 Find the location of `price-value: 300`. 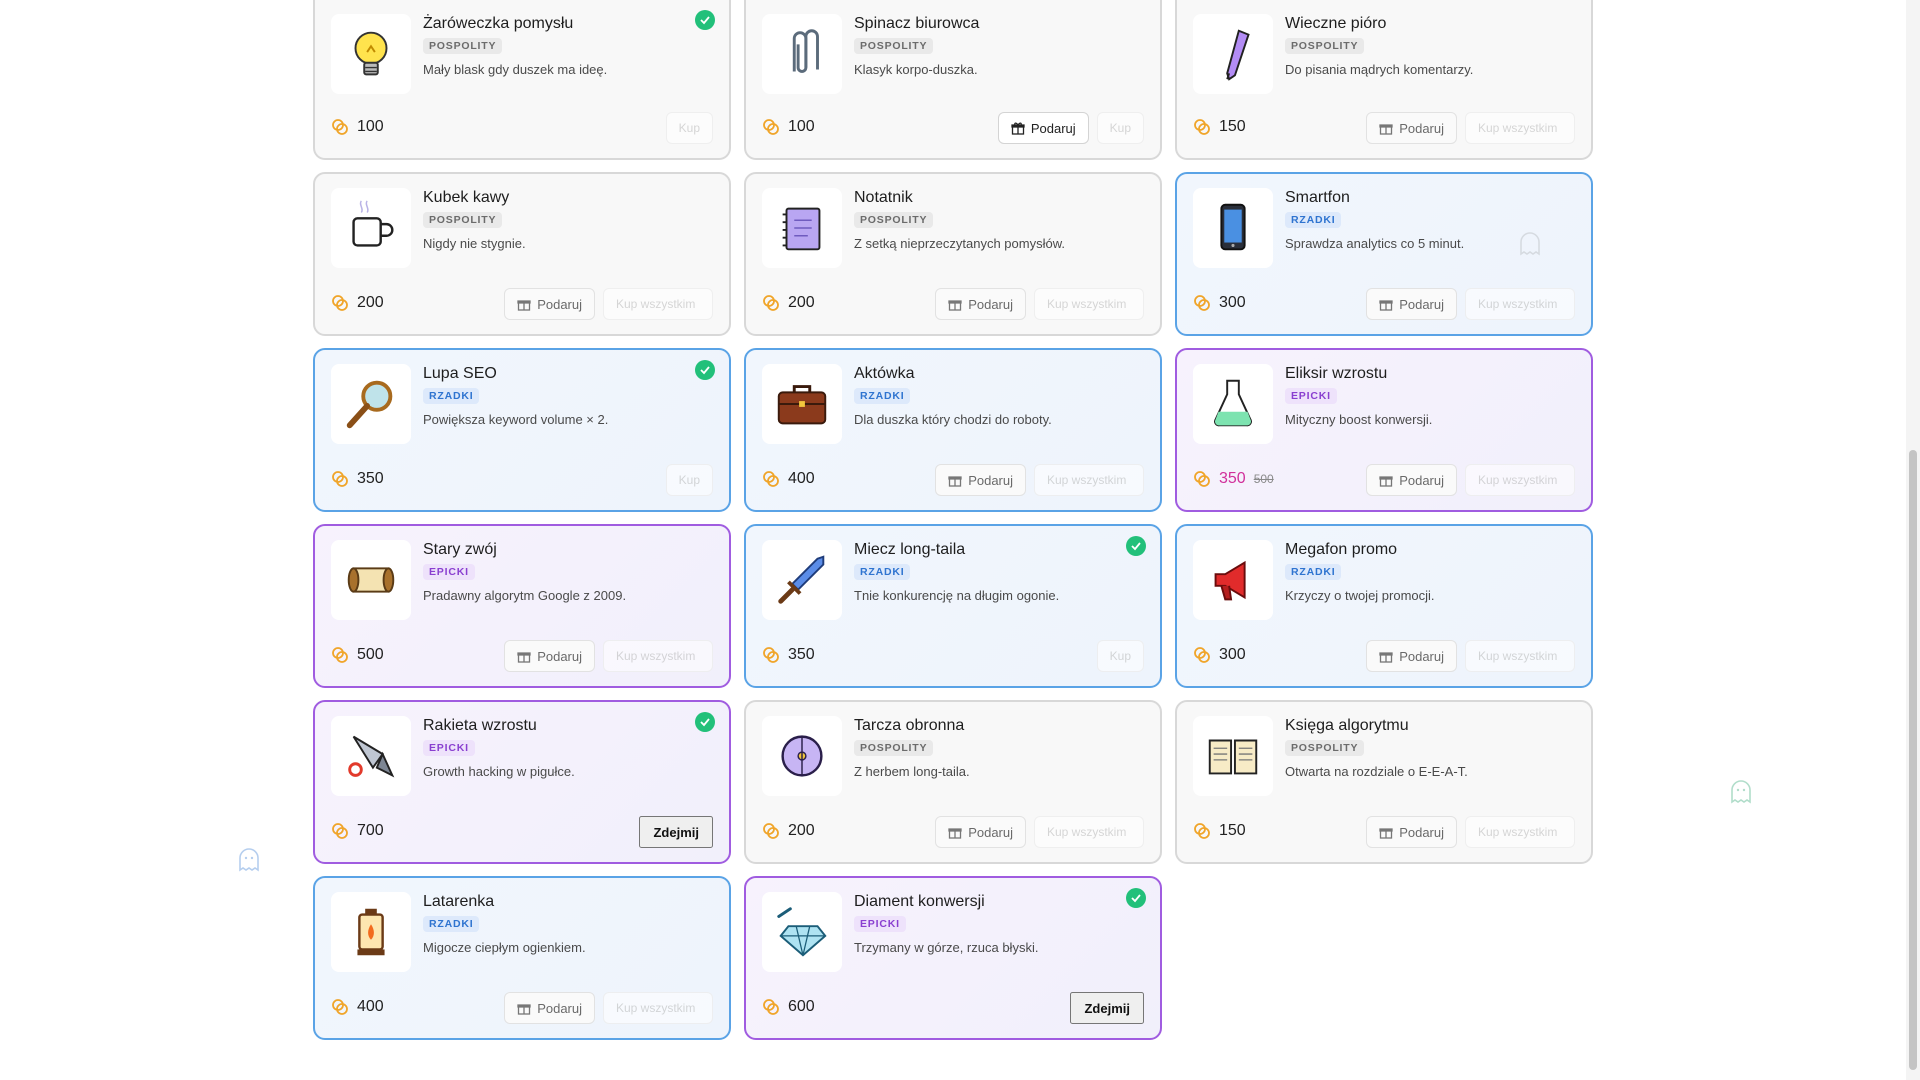

price-value: 300 is located at coordinates (1232, 654).